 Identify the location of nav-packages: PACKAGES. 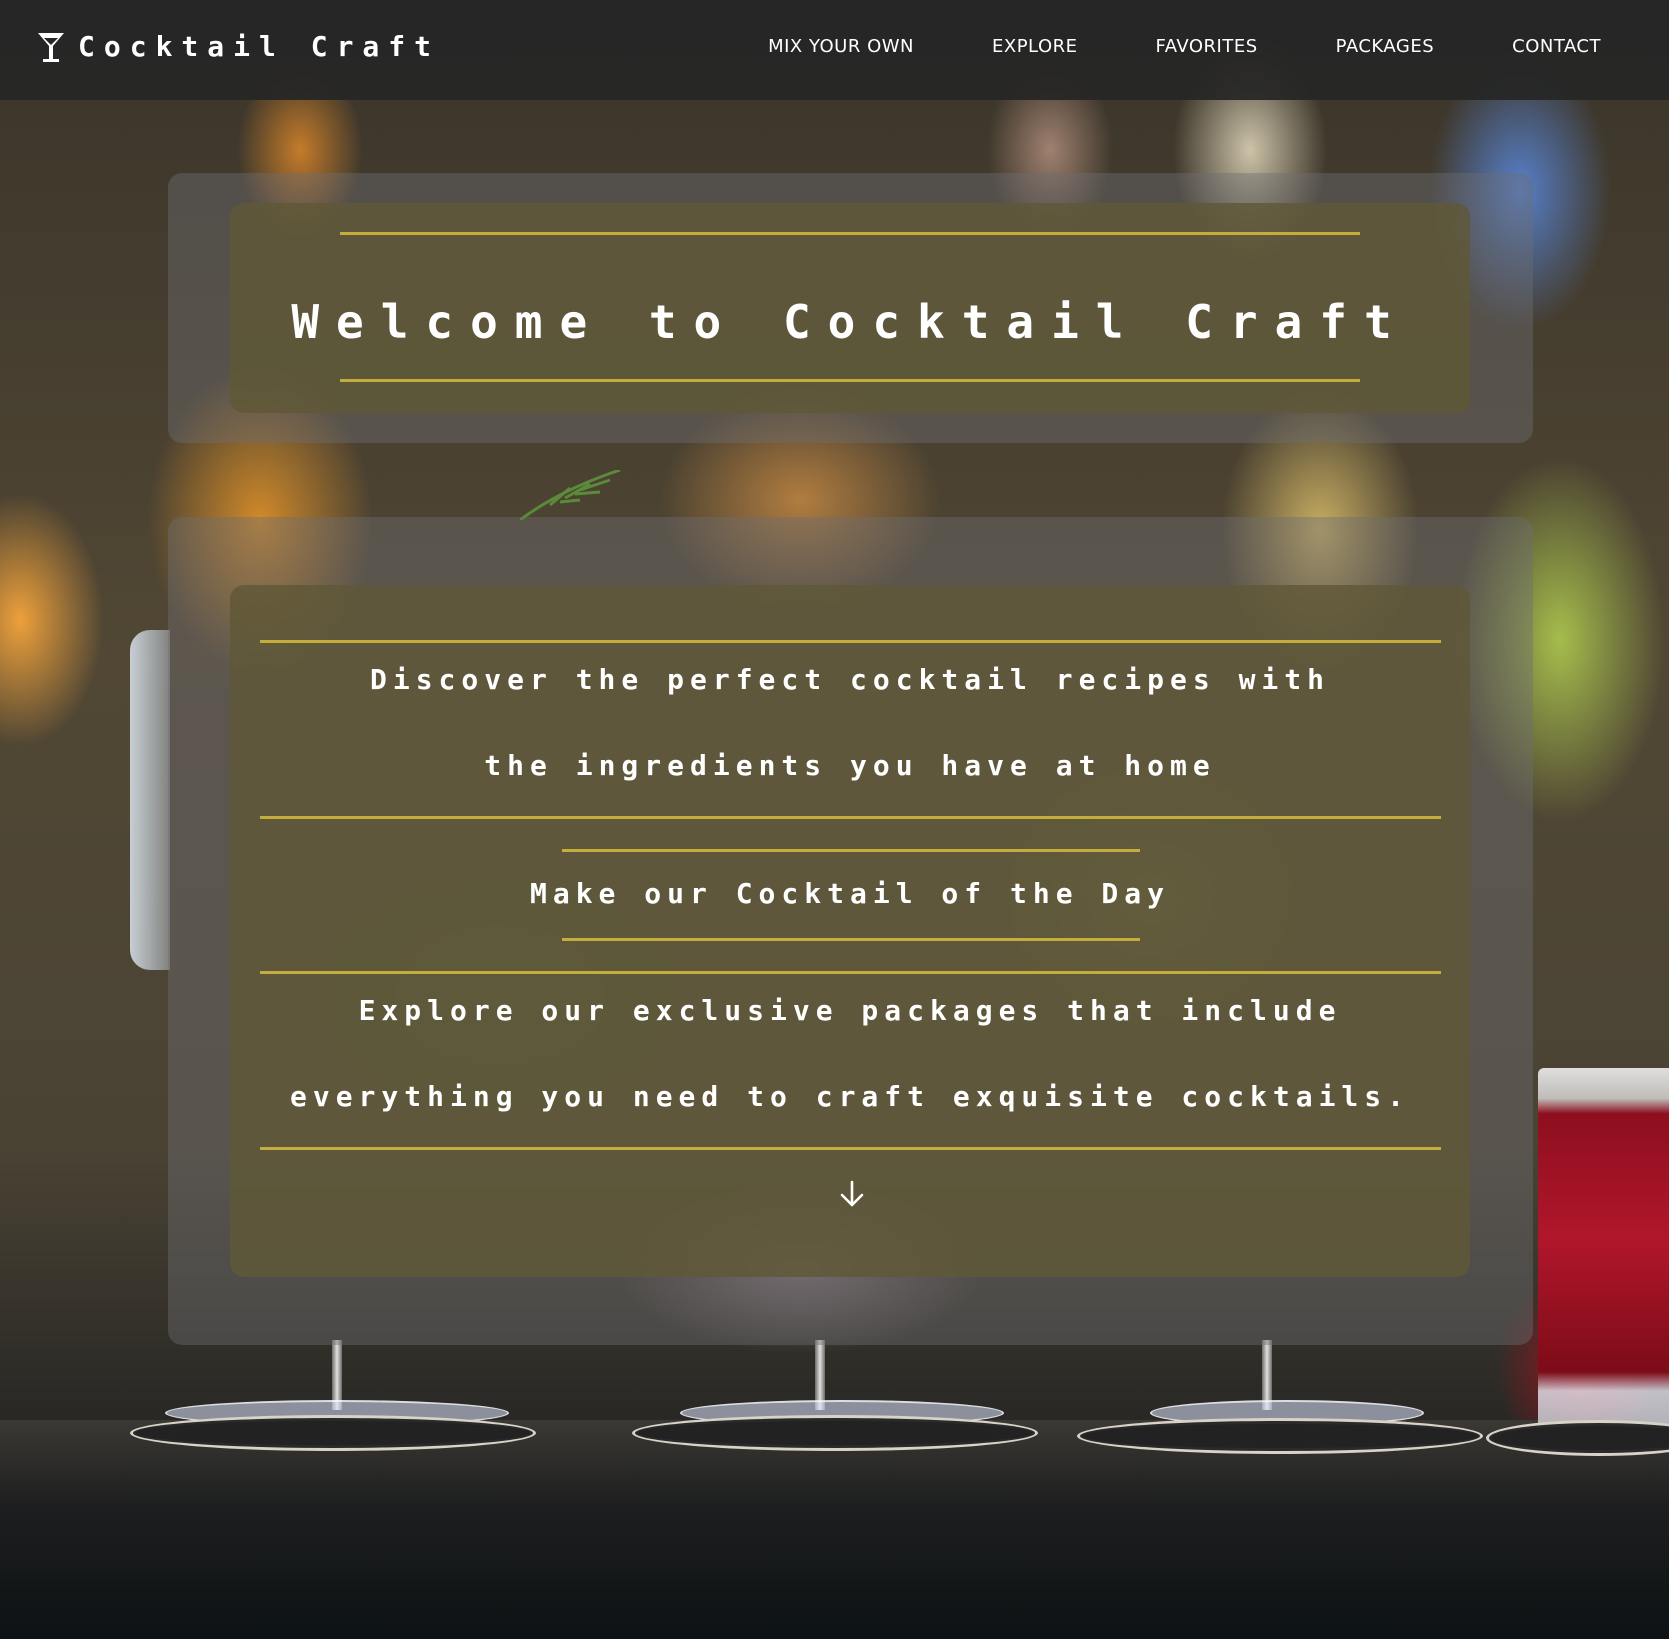
(1385, 46).